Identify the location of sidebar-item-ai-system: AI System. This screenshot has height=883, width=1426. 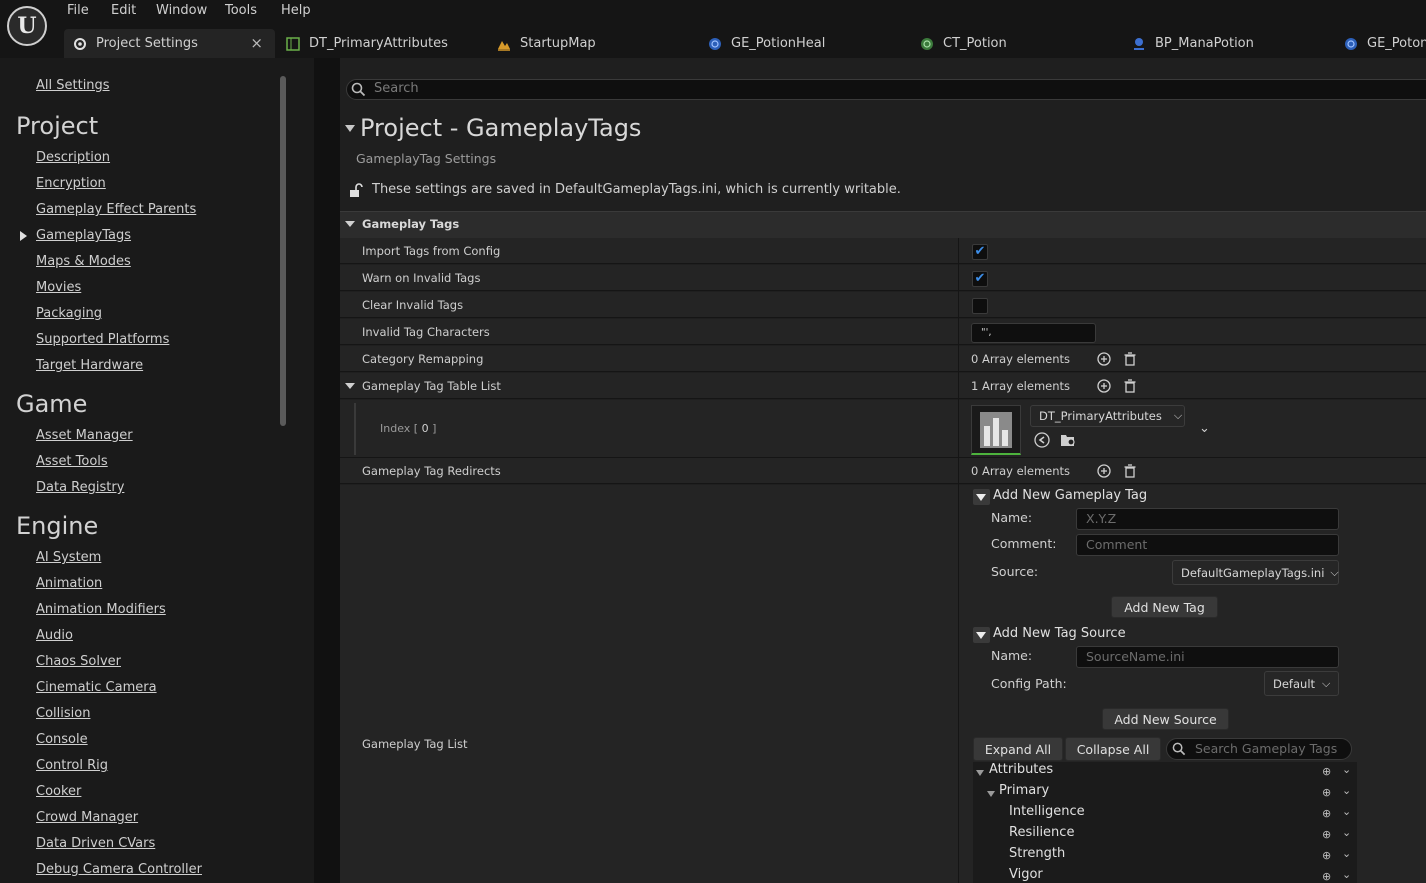
(68, 557).